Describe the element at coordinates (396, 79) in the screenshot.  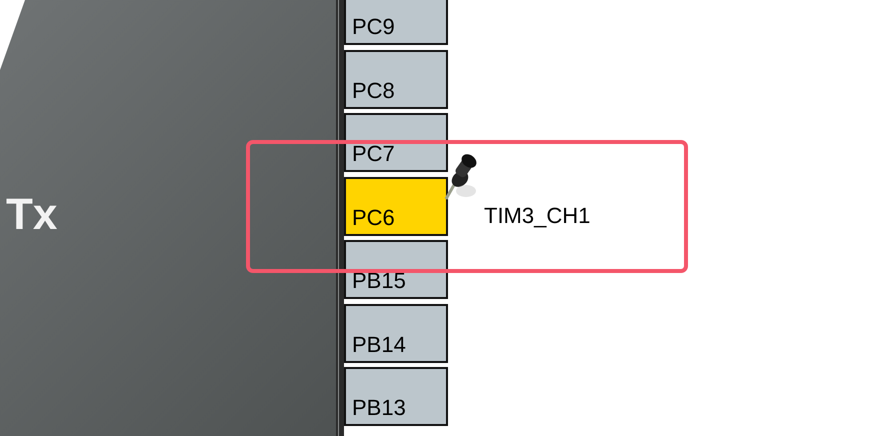
I see `pin-cell: PC8` at that location.